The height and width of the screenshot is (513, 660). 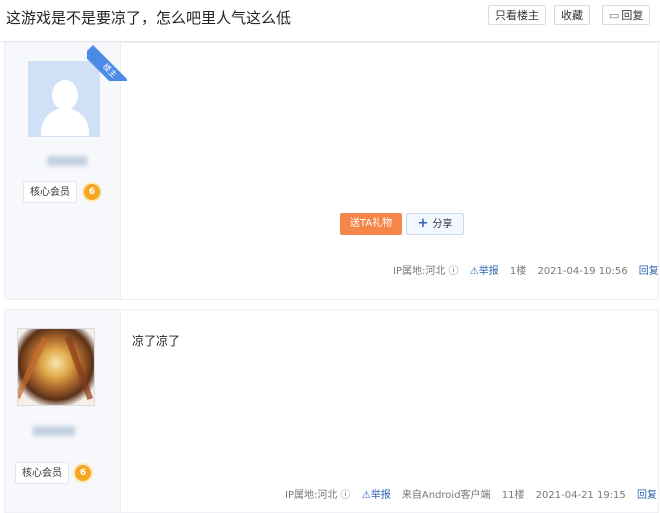 I want to click on lz-tag: 楼主, so click(x=107, y=63).